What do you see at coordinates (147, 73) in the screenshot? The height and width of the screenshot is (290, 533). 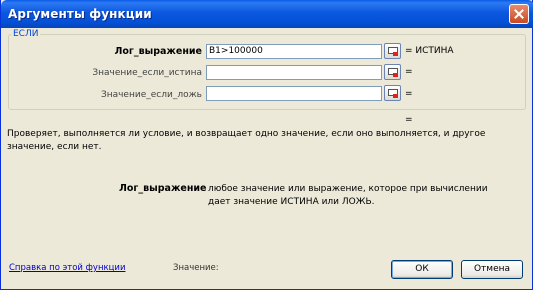 I see `arg-label-value-if-true: Значение_если_истина` at bounding box center [147, 73].